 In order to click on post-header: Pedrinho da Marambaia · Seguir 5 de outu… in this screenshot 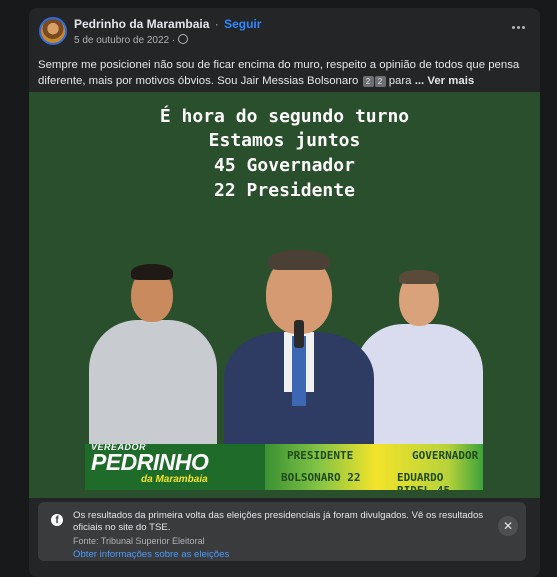, I will do `click(284, 32)`.